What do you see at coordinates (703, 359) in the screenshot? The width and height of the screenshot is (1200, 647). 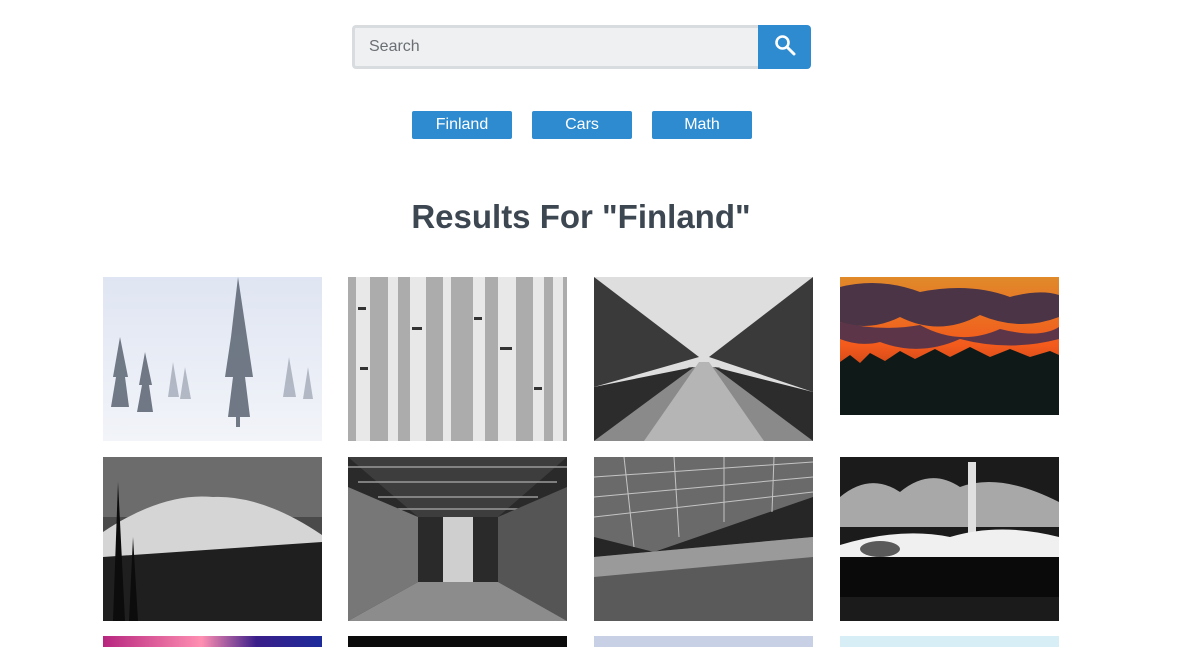 I see `image-canal-trees` at bounding box center [703, 359].